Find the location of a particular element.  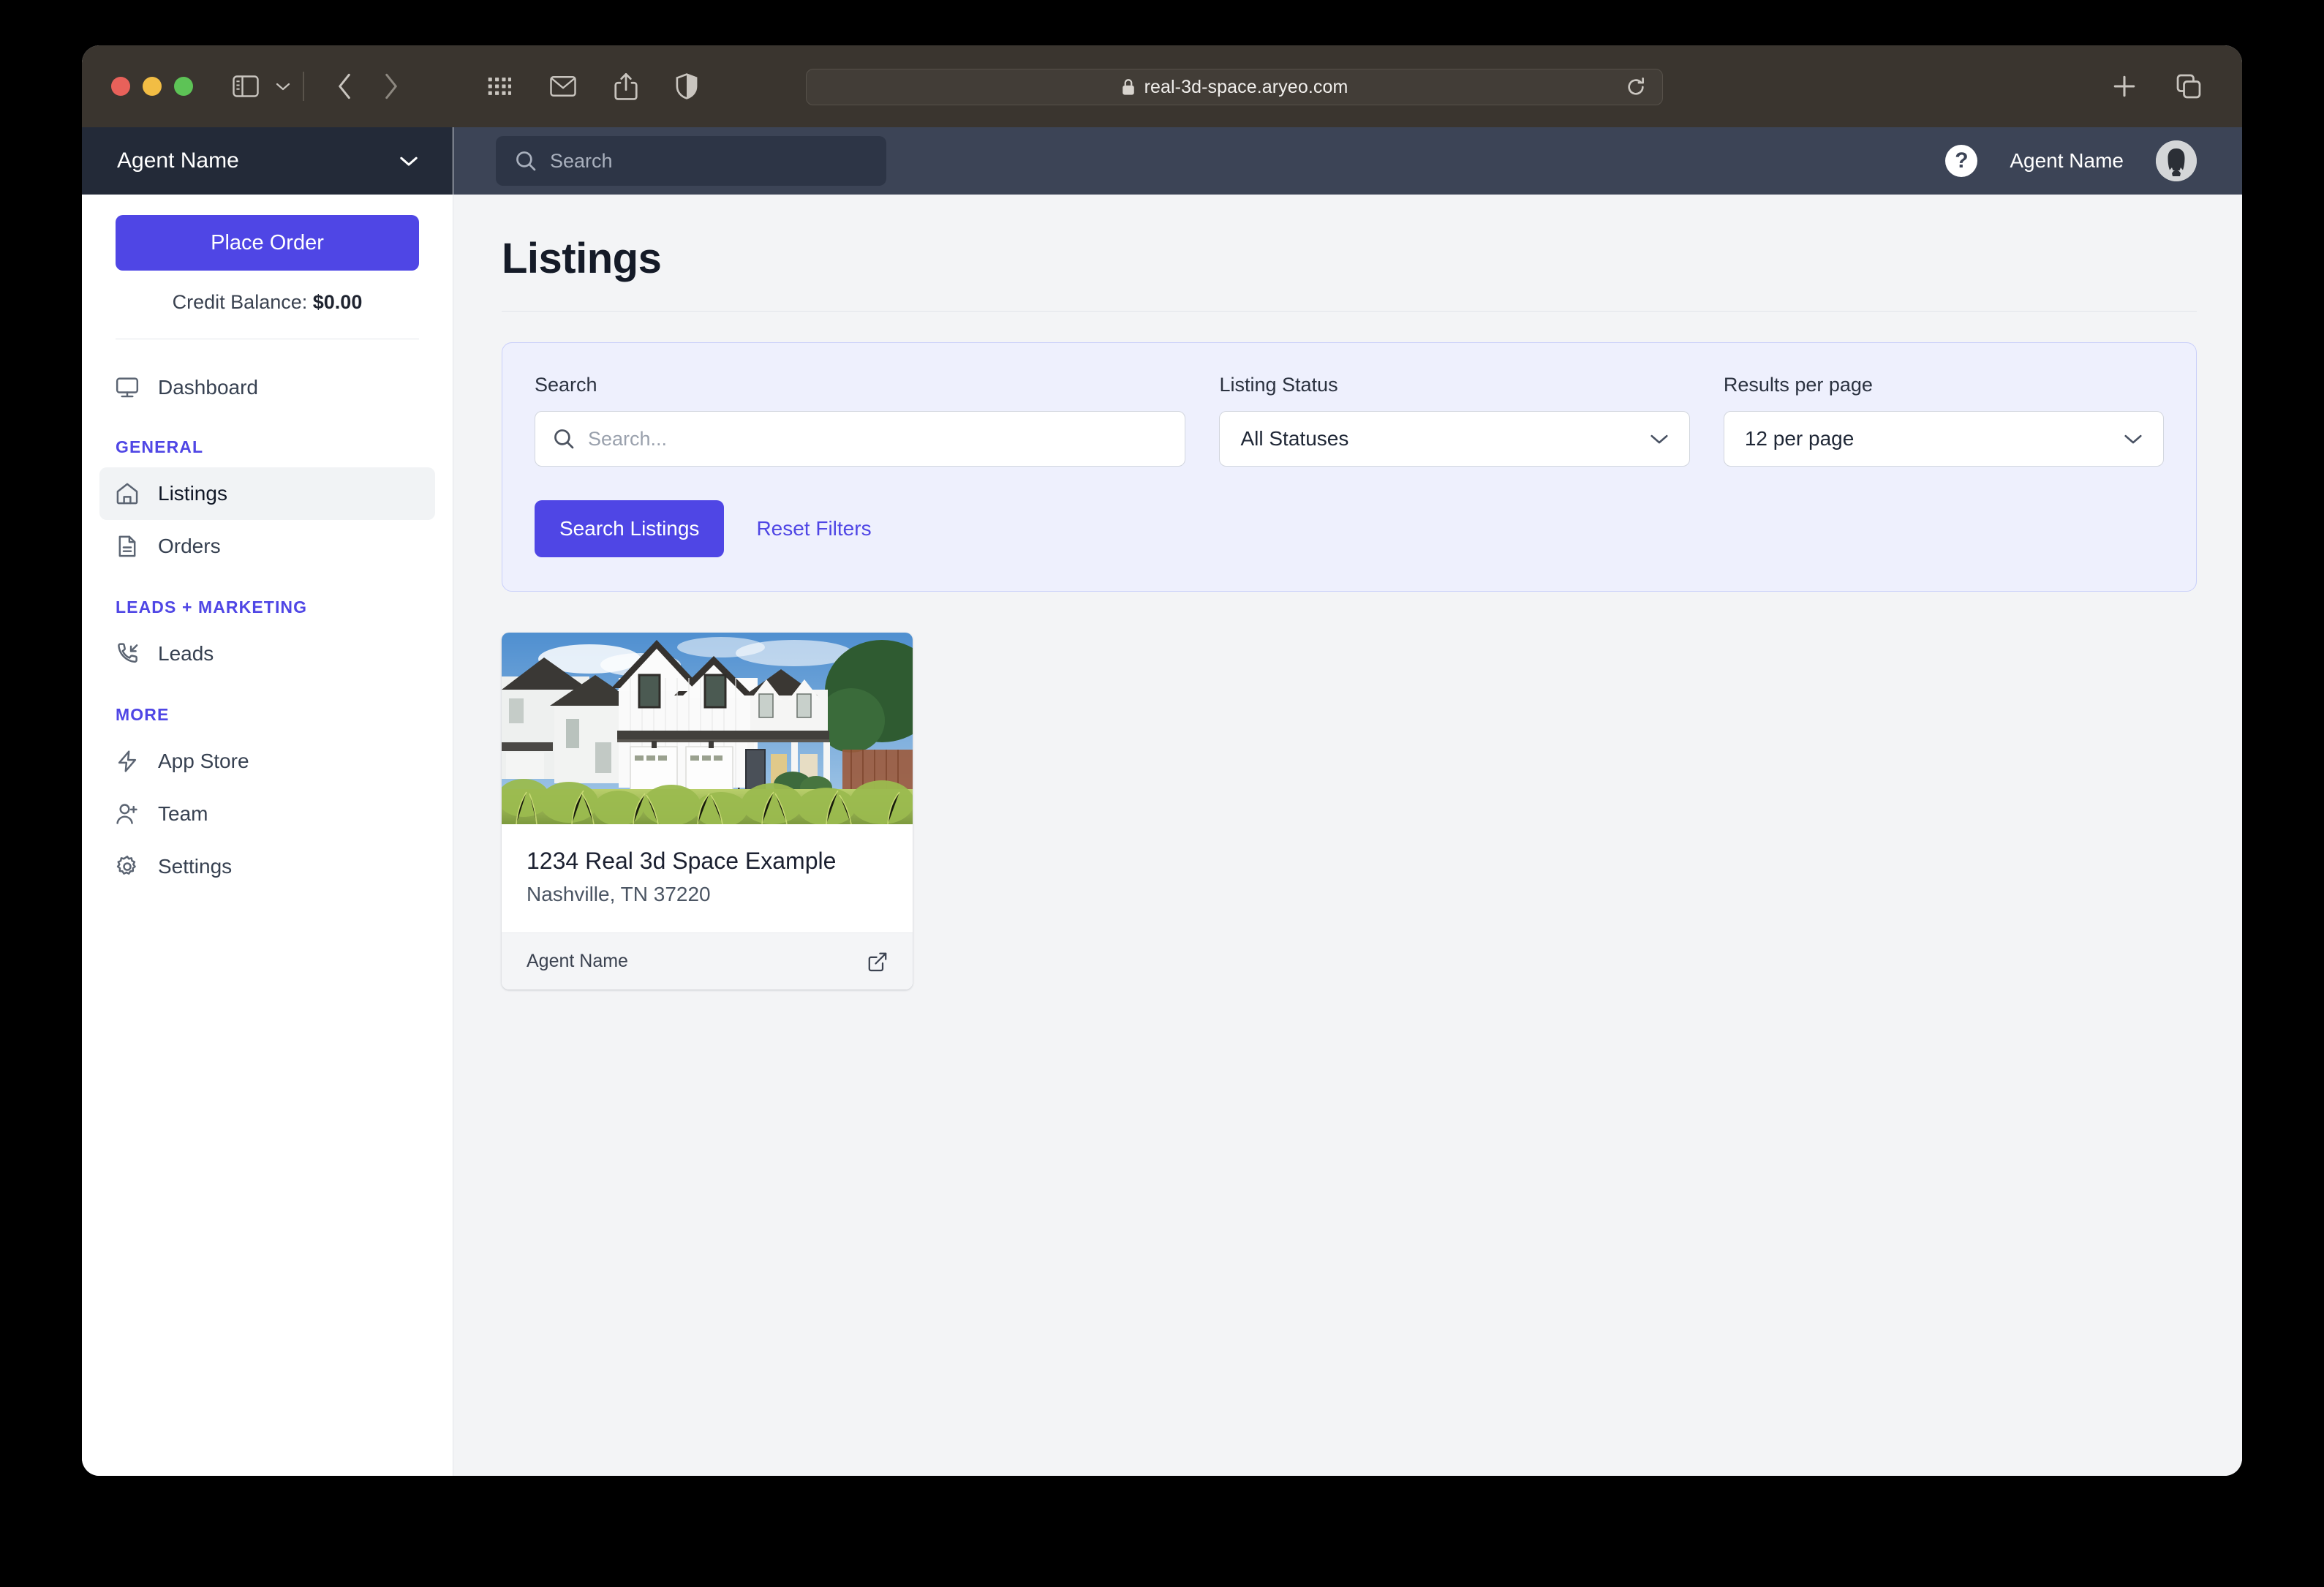

sidebar-section-more: MORE is located at coordinates (143, 714).